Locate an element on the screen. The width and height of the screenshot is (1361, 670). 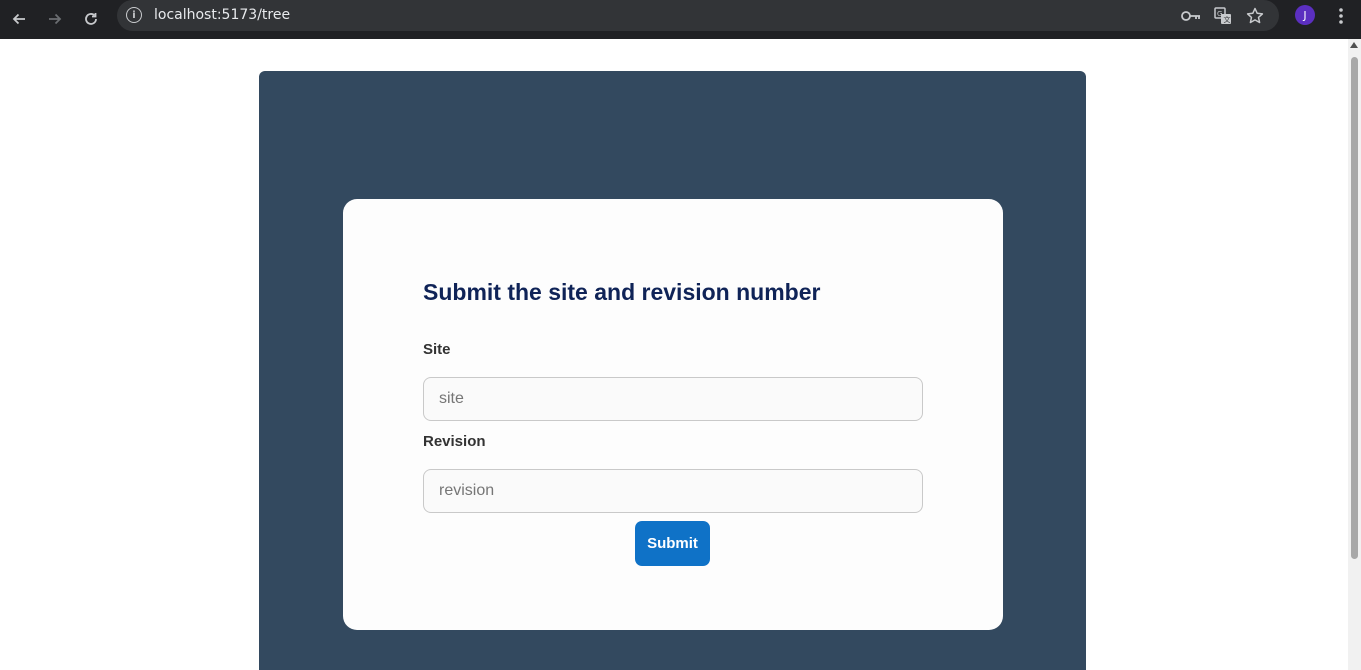
revision-label: Revision is located at coordinates (454, 441).